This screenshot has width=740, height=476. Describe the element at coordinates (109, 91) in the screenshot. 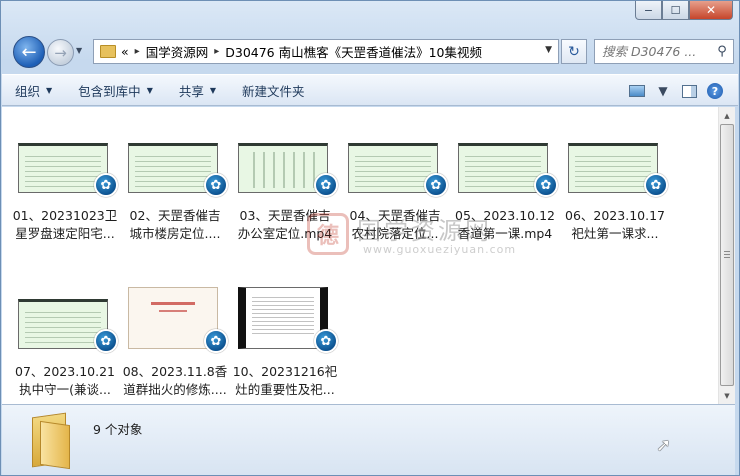

I see `include-in-library-label: 包含到库中` at that location.